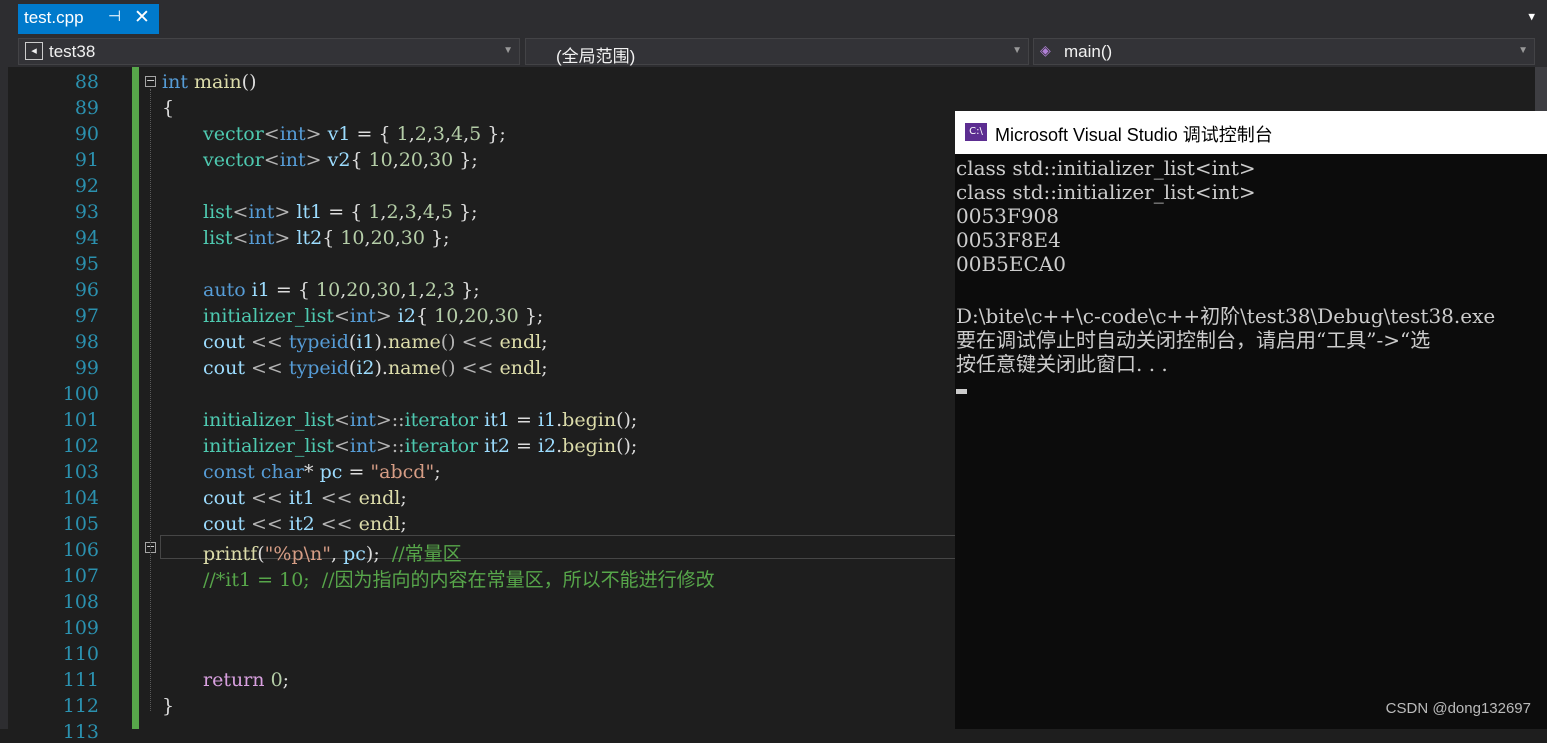  I want to click on line-number: 95, so click(86, 264).